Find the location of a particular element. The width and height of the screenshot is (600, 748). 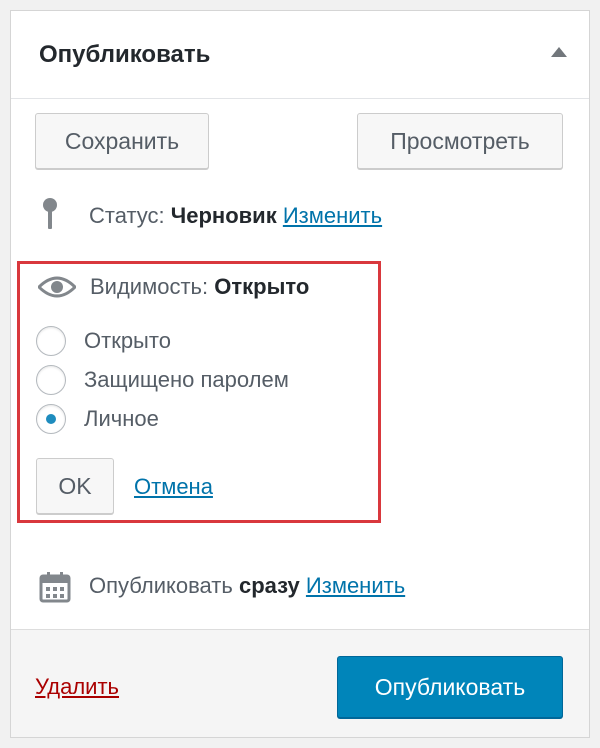

radio-private-label: Личное is located at coordinates (121, 419).